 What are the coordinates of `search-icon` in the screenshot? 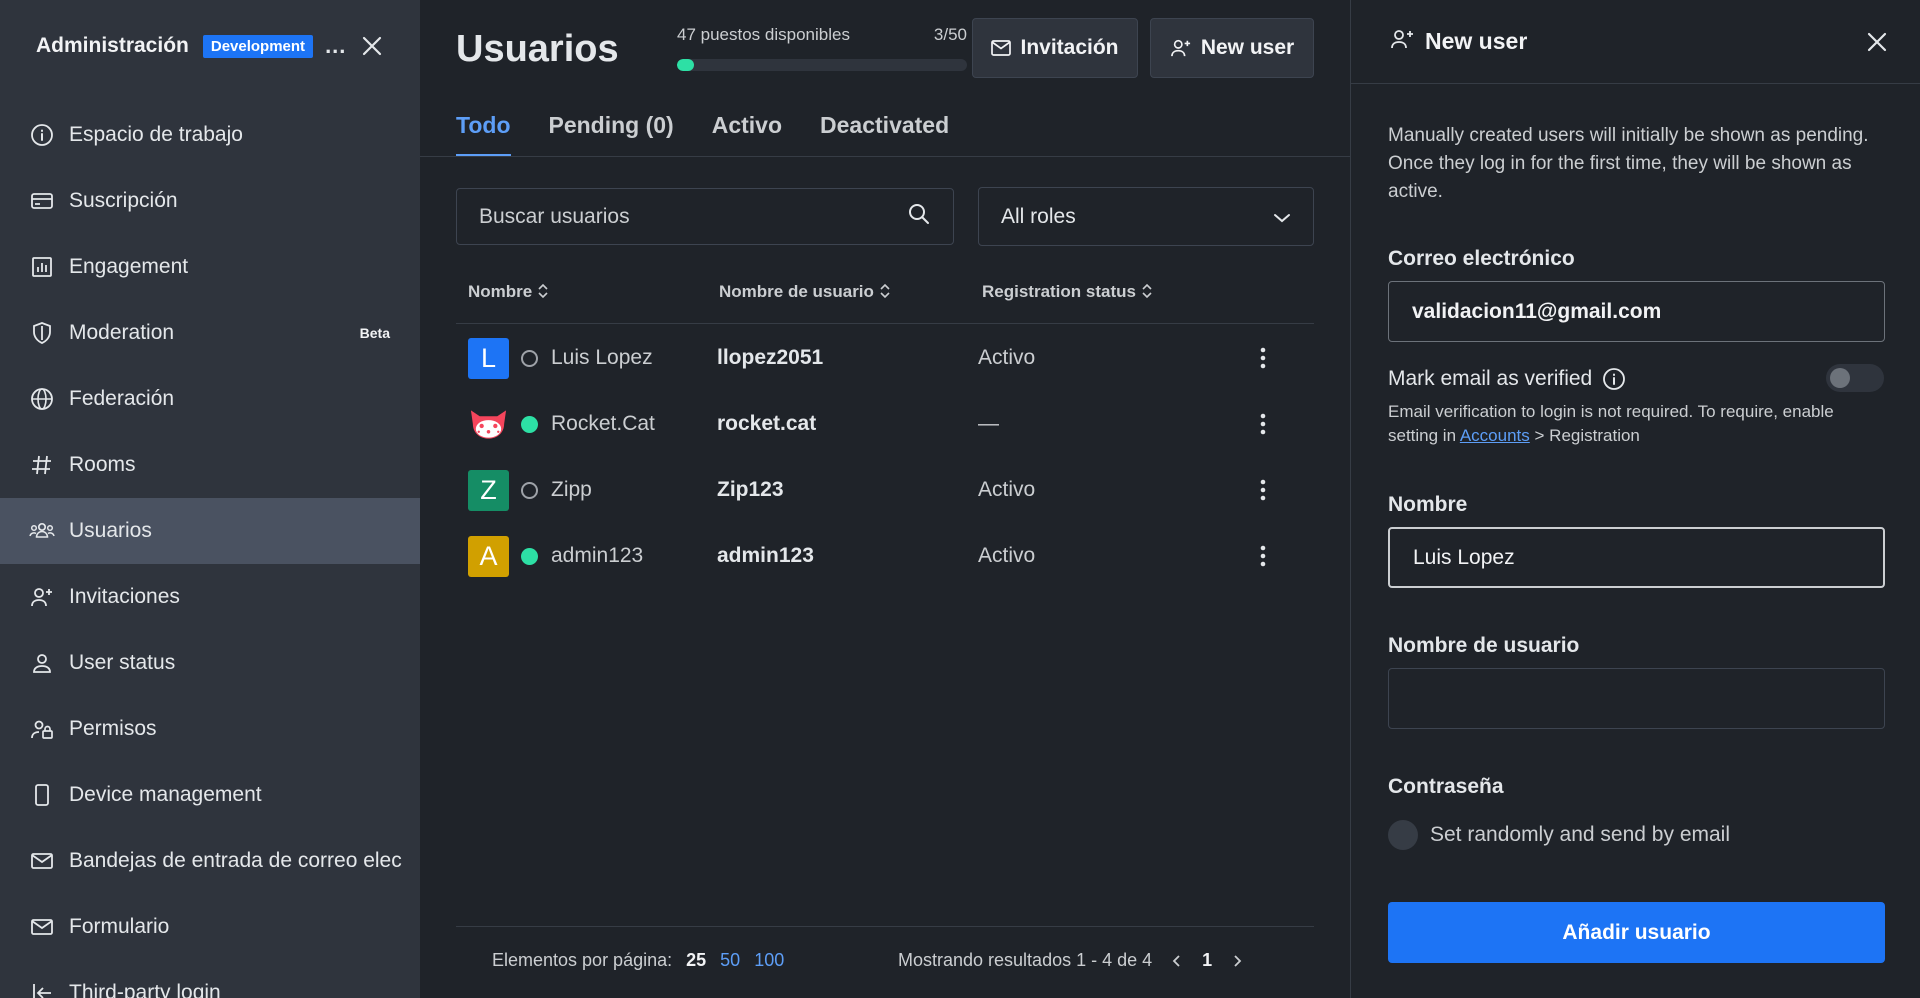 It's located at (919, 216).